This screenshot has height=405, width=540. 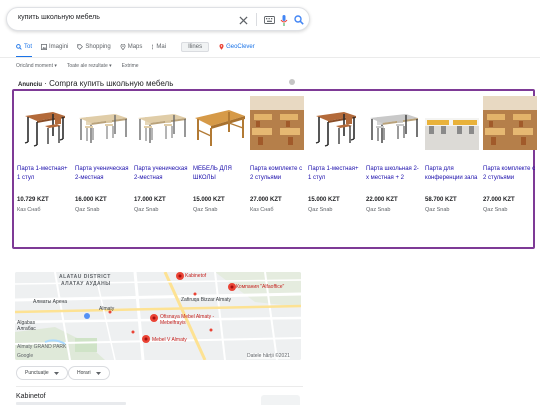 What do you see at coordinates (44, 47) in the screenshot?
I see `image-icon` at bounding box center [44, 47].